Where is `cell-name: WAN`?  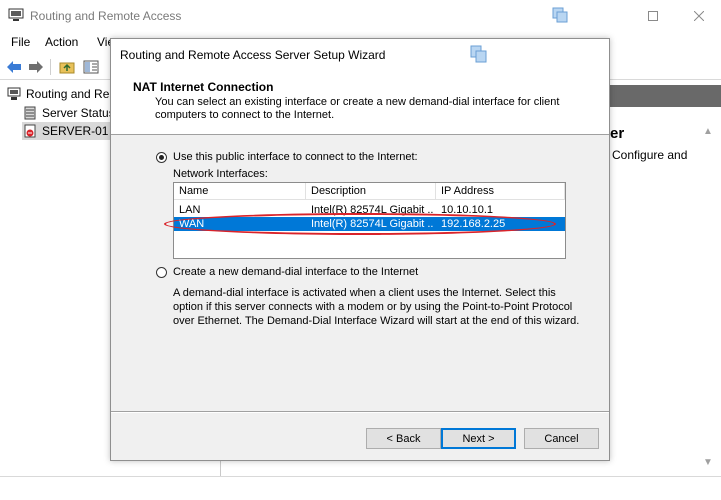 cell-name: WAN is located at coordinates (192, 224).